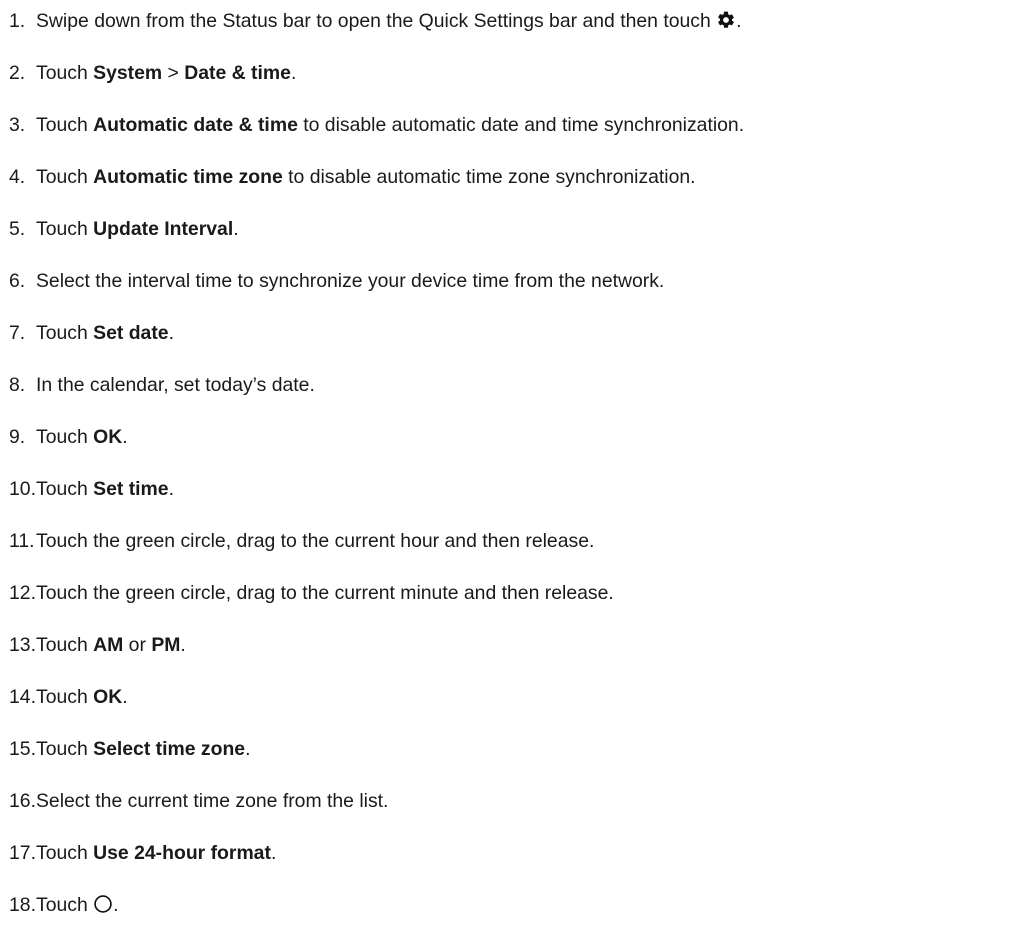 This screenshot has width=1026, height=945. Describe the element at coordinates (22, 541) in the screenshot. I see `step-number: 11.` at that location.